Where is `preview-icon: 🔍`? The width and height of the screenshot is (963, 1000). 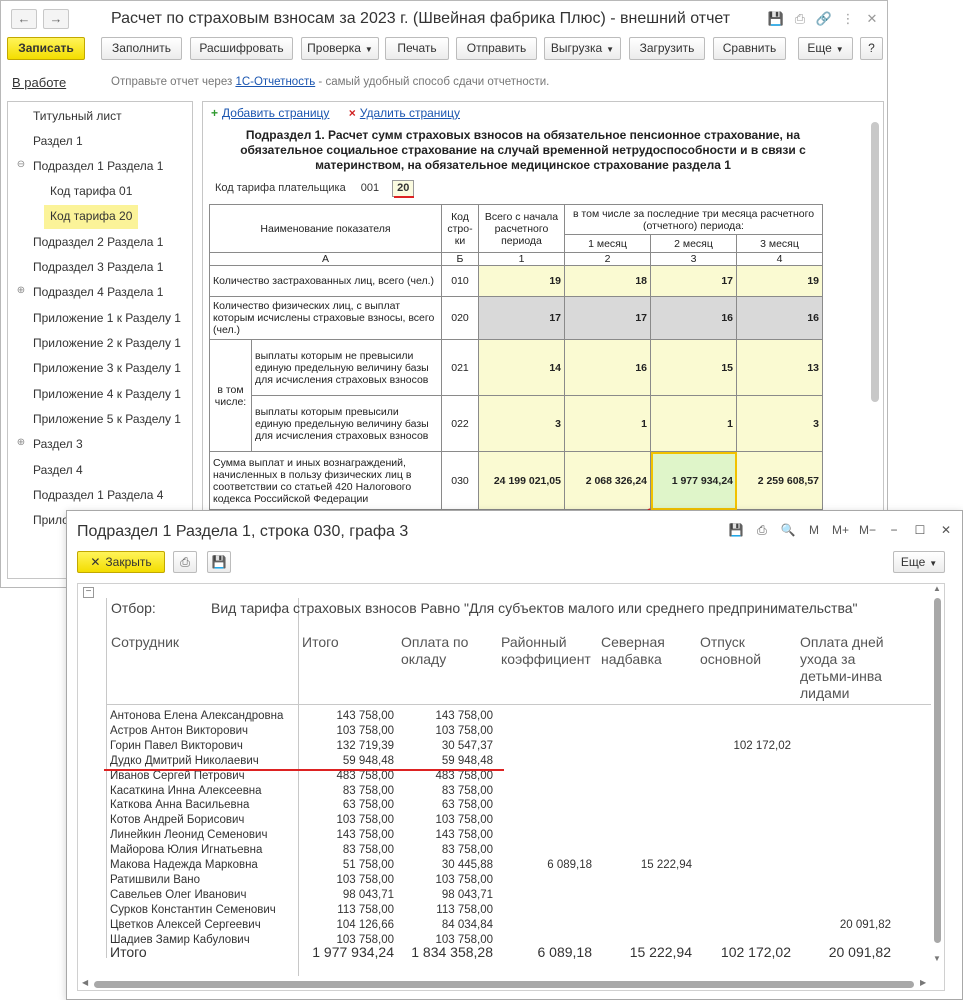 preview-icon: 🔍 is located at coordinates (788, 530).